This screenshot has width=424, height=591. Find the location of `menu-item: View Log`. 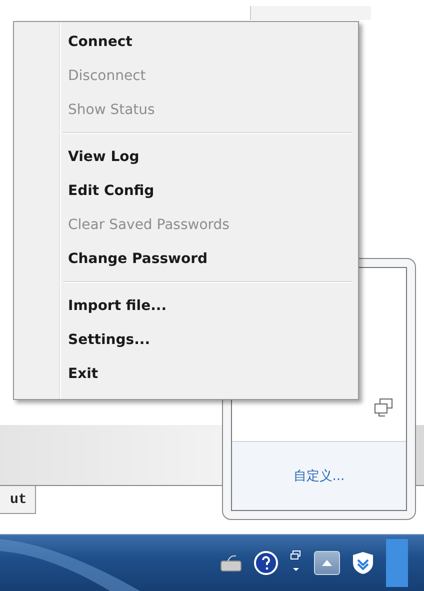

menu-item: View Log is located at coordinates (186, 157).